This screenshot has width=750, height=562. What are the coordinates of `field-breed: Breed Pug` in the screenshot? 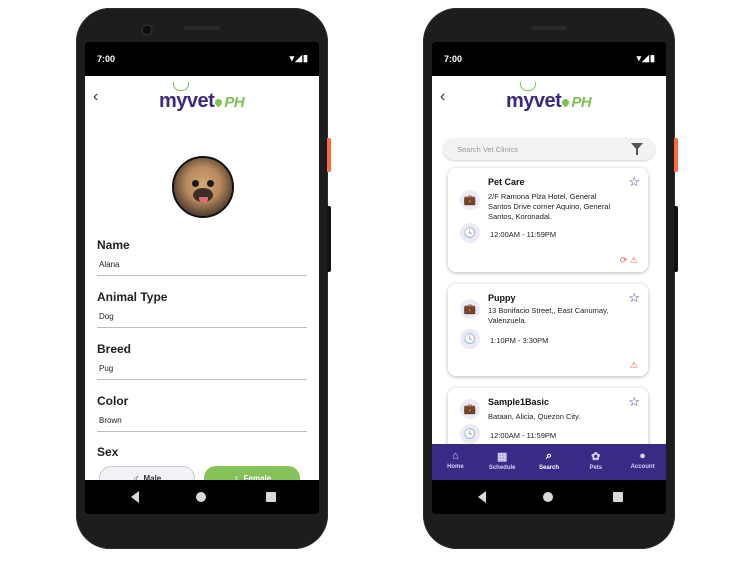 It's located at (202, 361).